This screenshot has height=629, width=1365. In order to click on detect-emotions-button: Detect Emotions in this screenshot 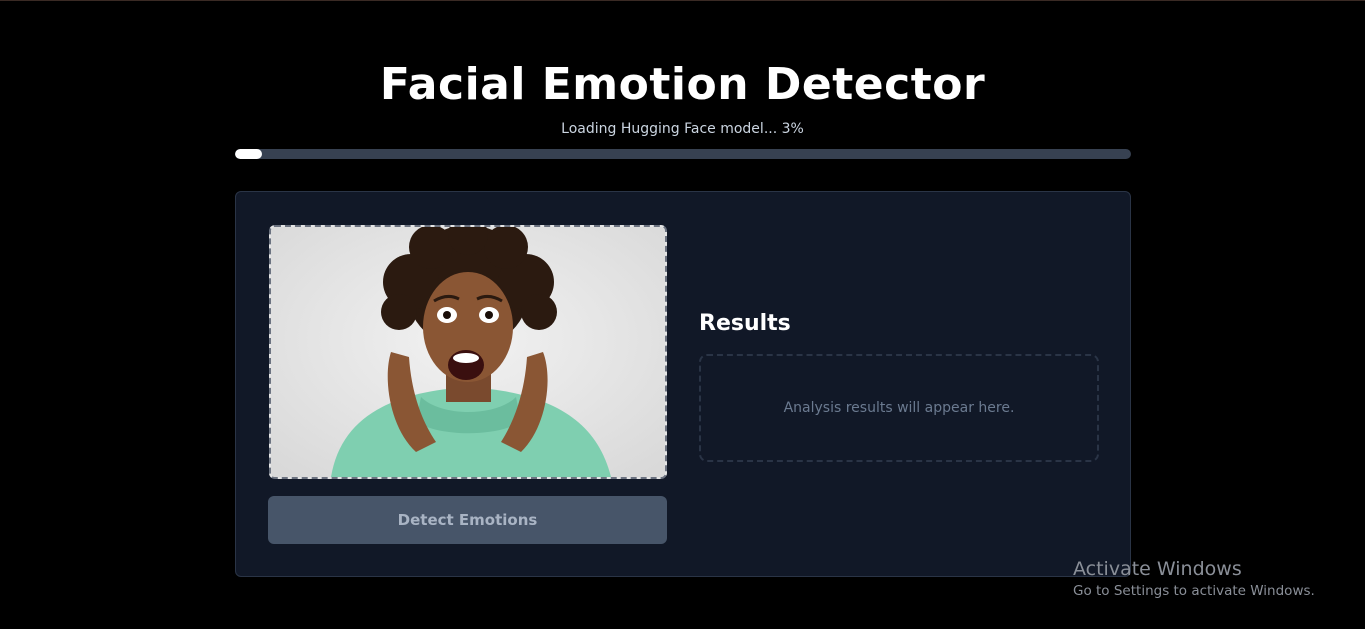, I will do `click(467, 520)`.